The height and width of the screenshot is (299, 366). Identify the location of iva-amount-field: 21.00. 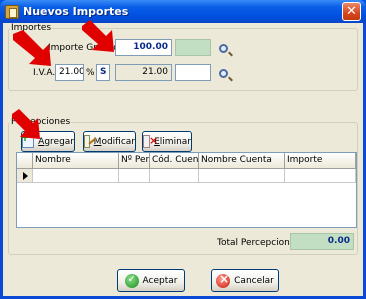
(143, 72).